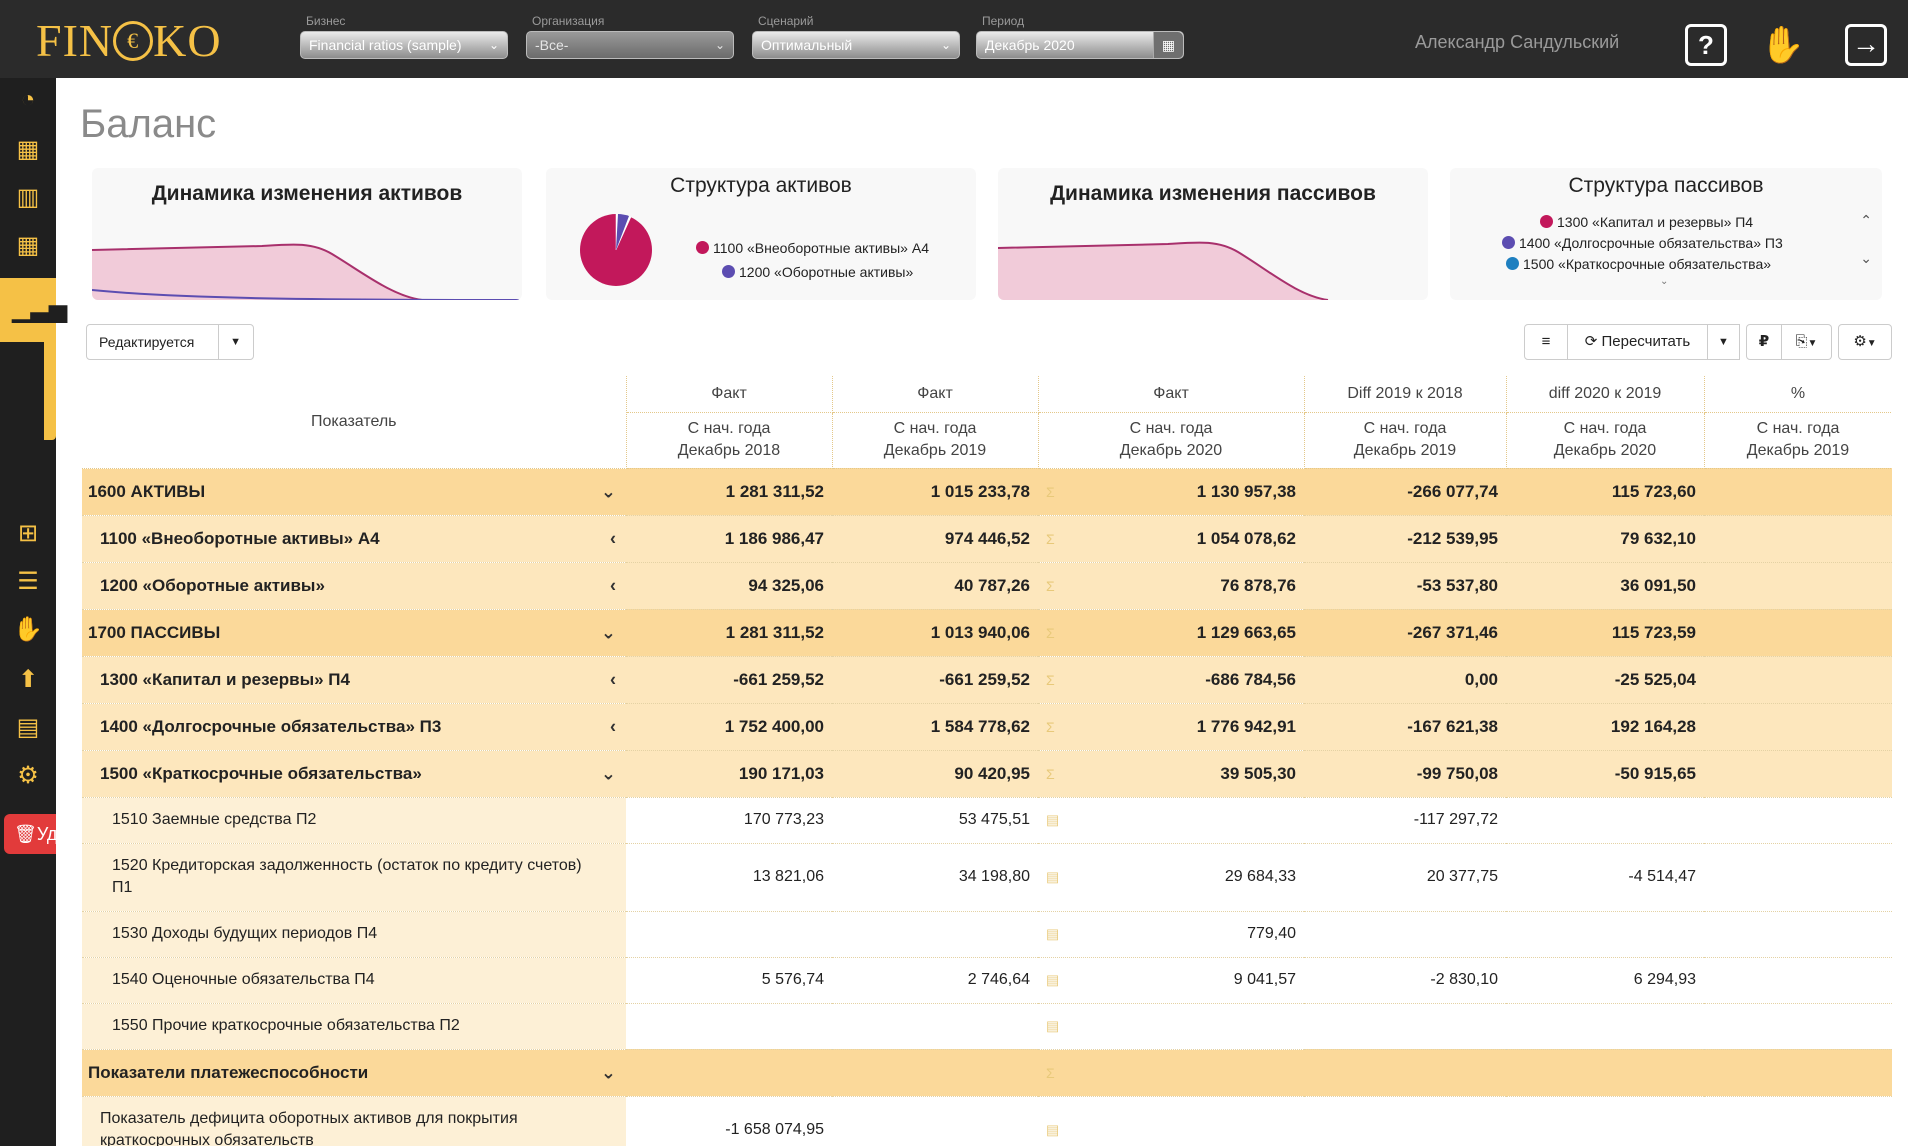 The height and width of the screenshot is (1146, 1908). What do you see at coordinates (1865, 342) in the screenshot?
I see `settings-gear-icon: ⚙▼` at bounding box center [1865, 342].